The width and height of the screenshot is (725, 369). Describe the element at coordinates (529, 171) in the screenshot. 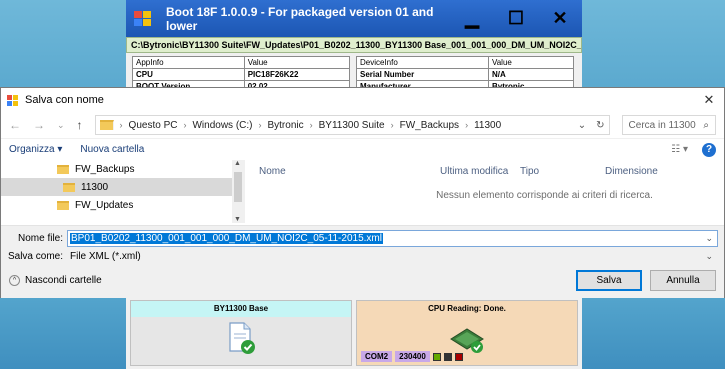

I see `column-header-type: Tipo` at that location.